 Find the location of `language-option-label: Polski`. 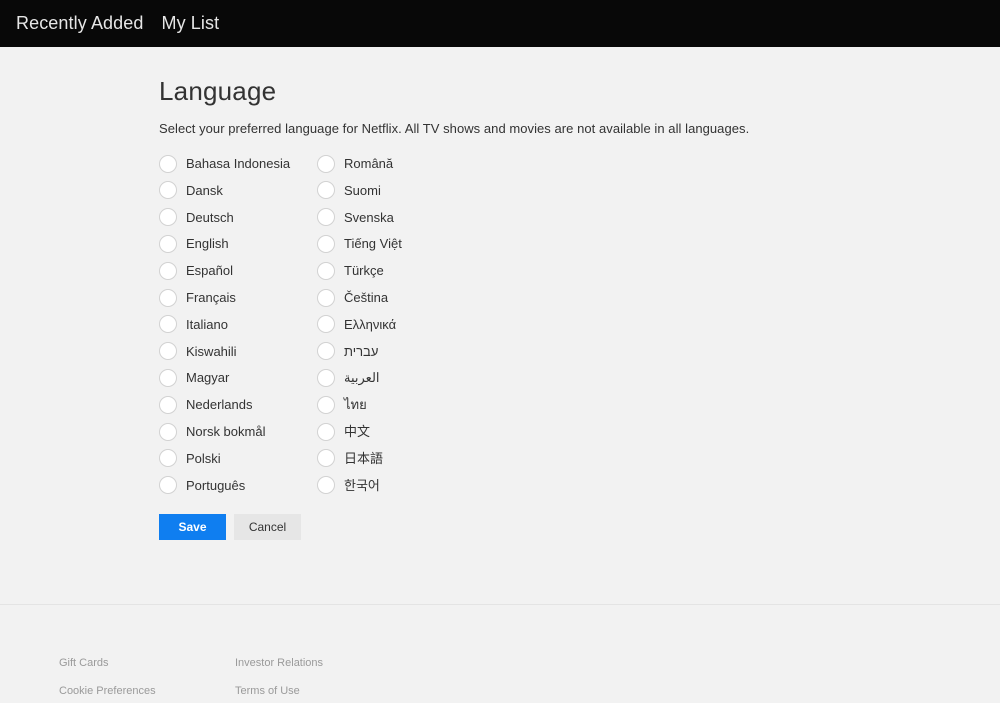

language-option-label: Polski is located at coordinates (203, 458).